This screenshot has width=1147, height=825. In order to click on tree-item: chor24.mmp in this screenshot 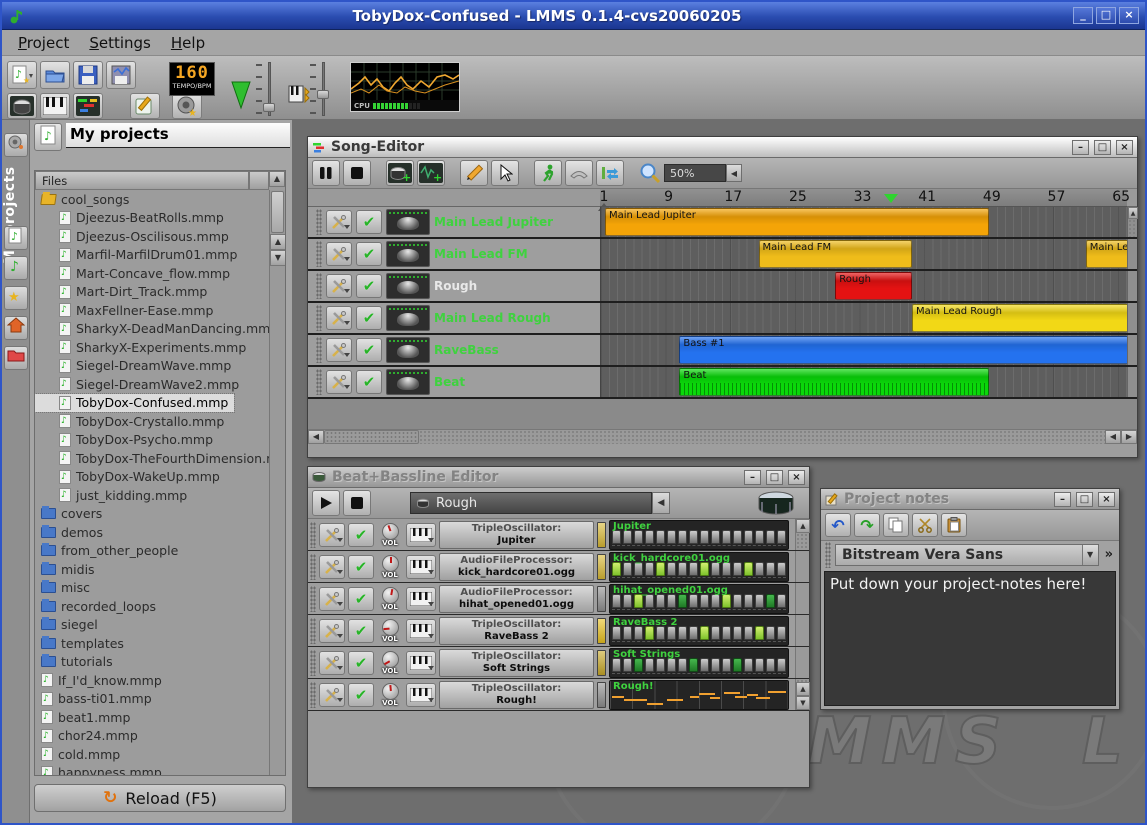, I will do `click(160, 736)`.